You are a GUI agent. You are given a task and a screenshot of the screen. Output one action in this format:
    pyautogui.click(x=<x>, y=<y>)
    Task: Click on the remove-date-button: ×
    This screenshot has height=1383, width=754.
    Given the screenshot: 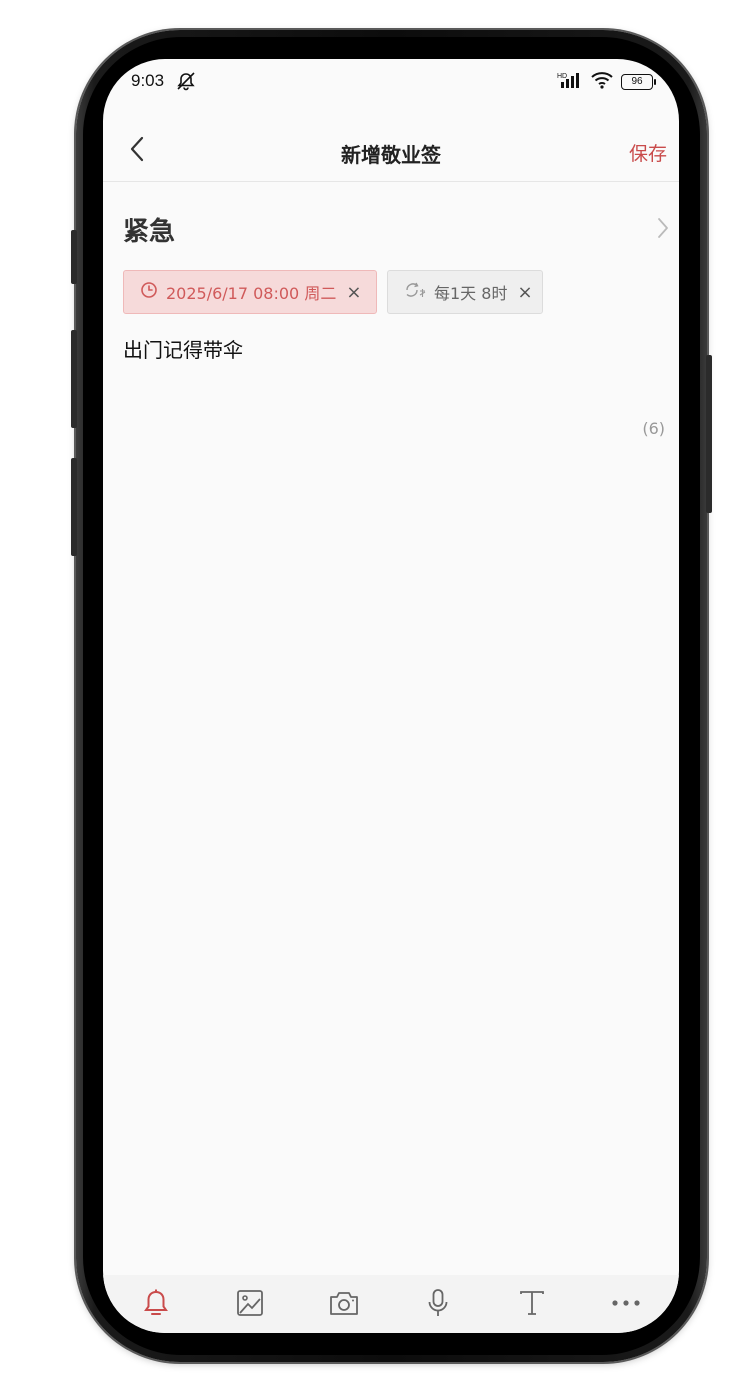 What is the action you would take?
    pyautogui.click(x=353, y=292)
    